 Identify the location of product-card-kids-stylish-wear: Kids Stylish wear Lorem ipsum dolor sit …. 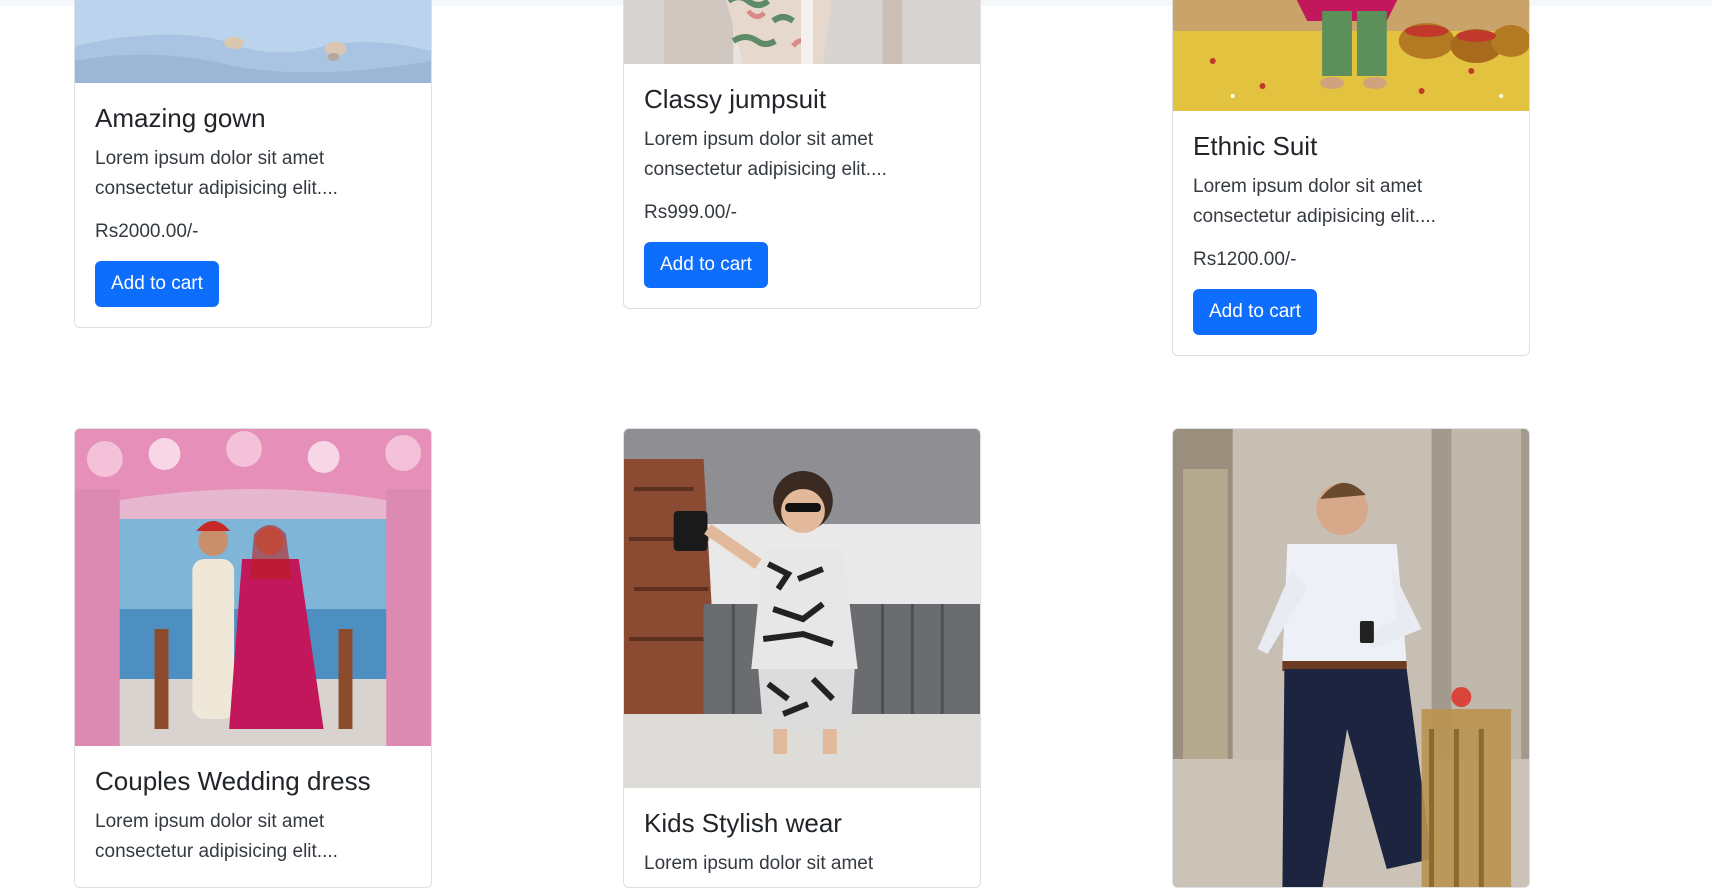
(802, 658).